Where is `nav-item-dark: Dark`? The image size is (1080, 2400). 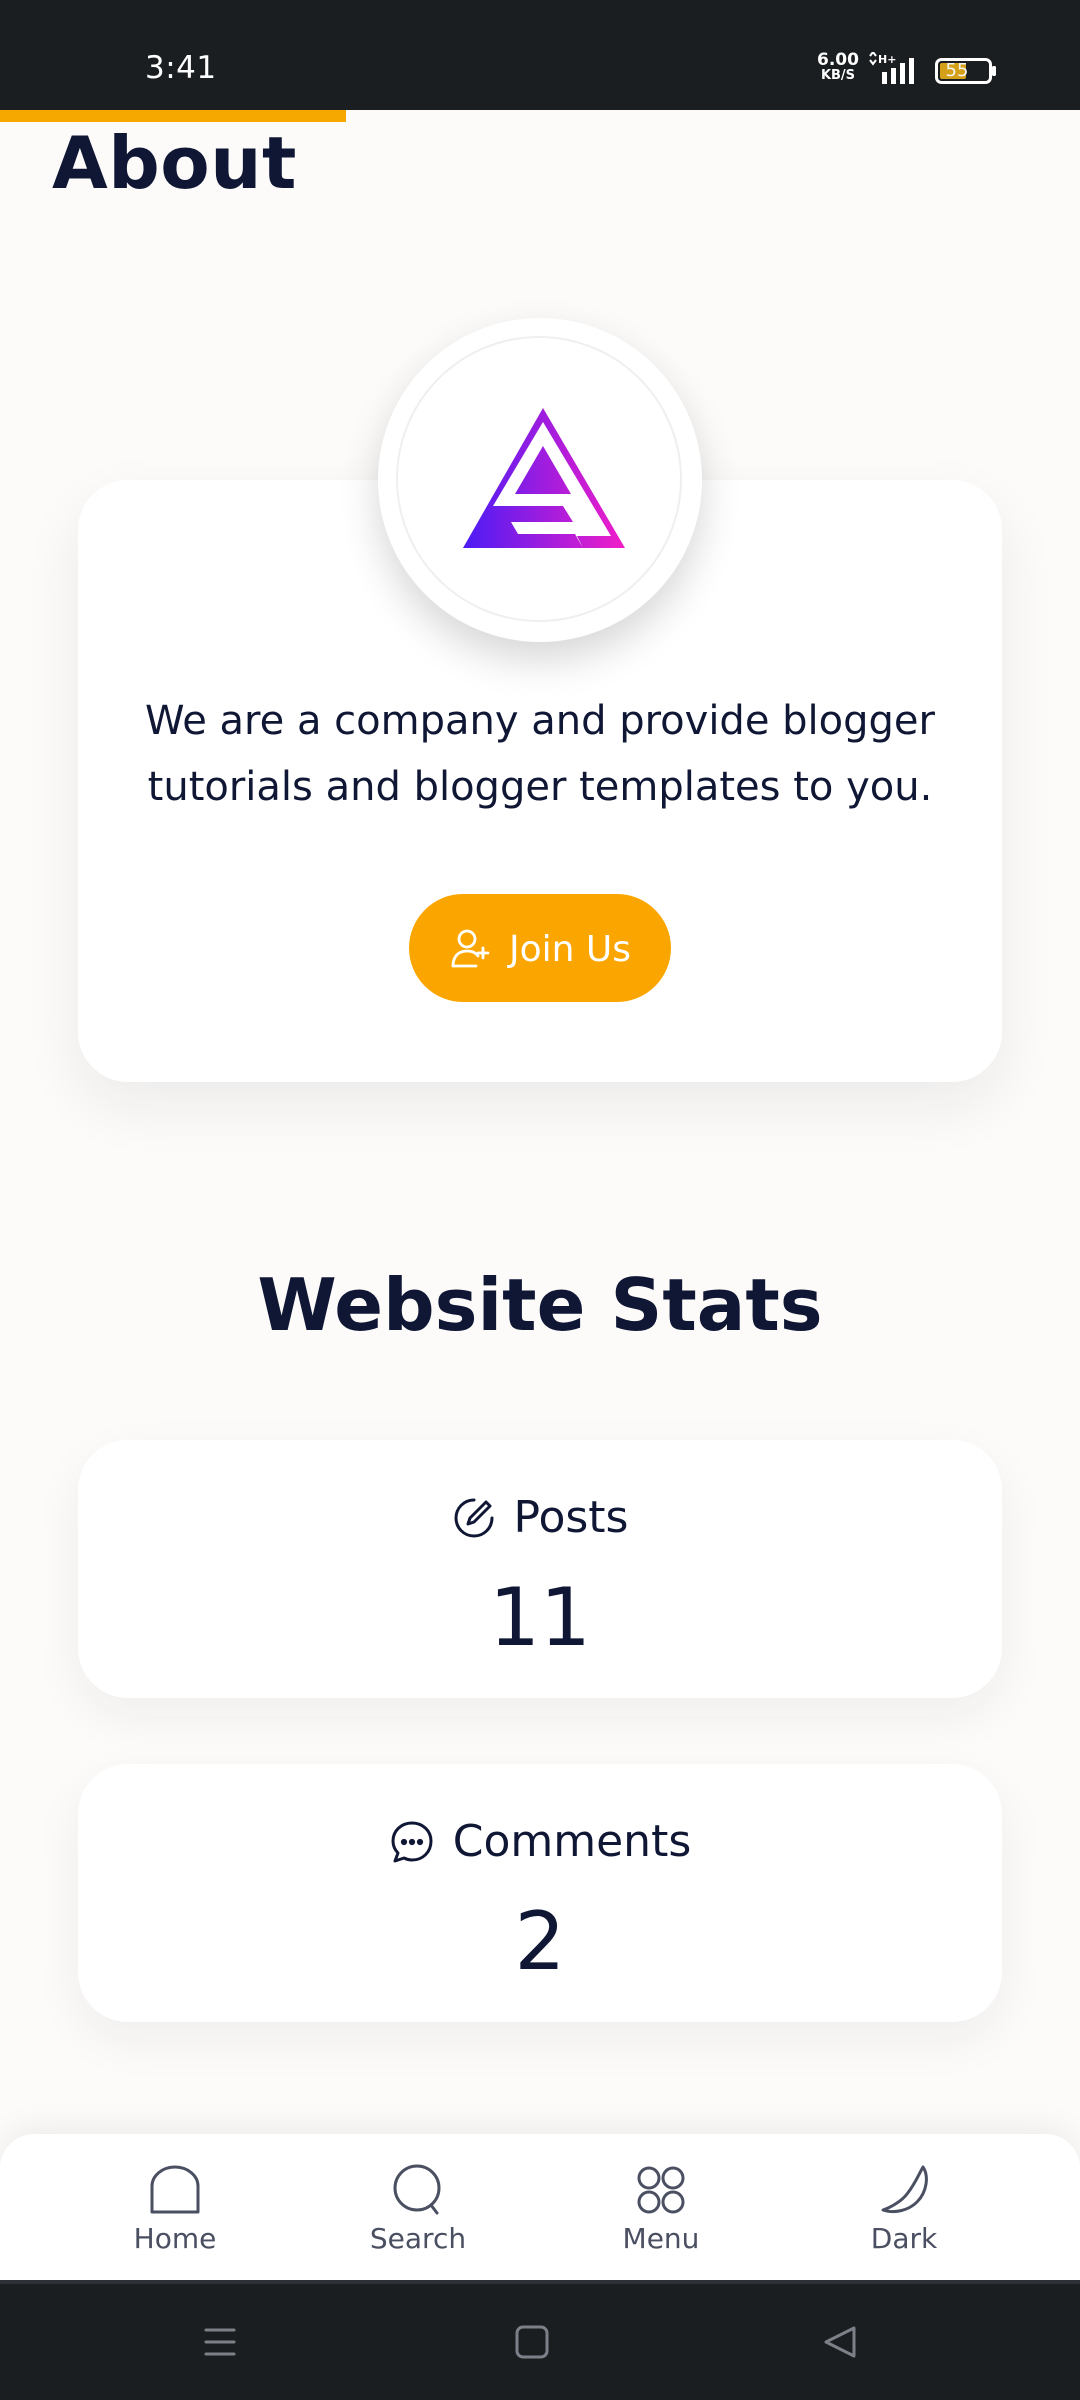 nav-item-dark: Dark is located at coordinates (904, 2209).